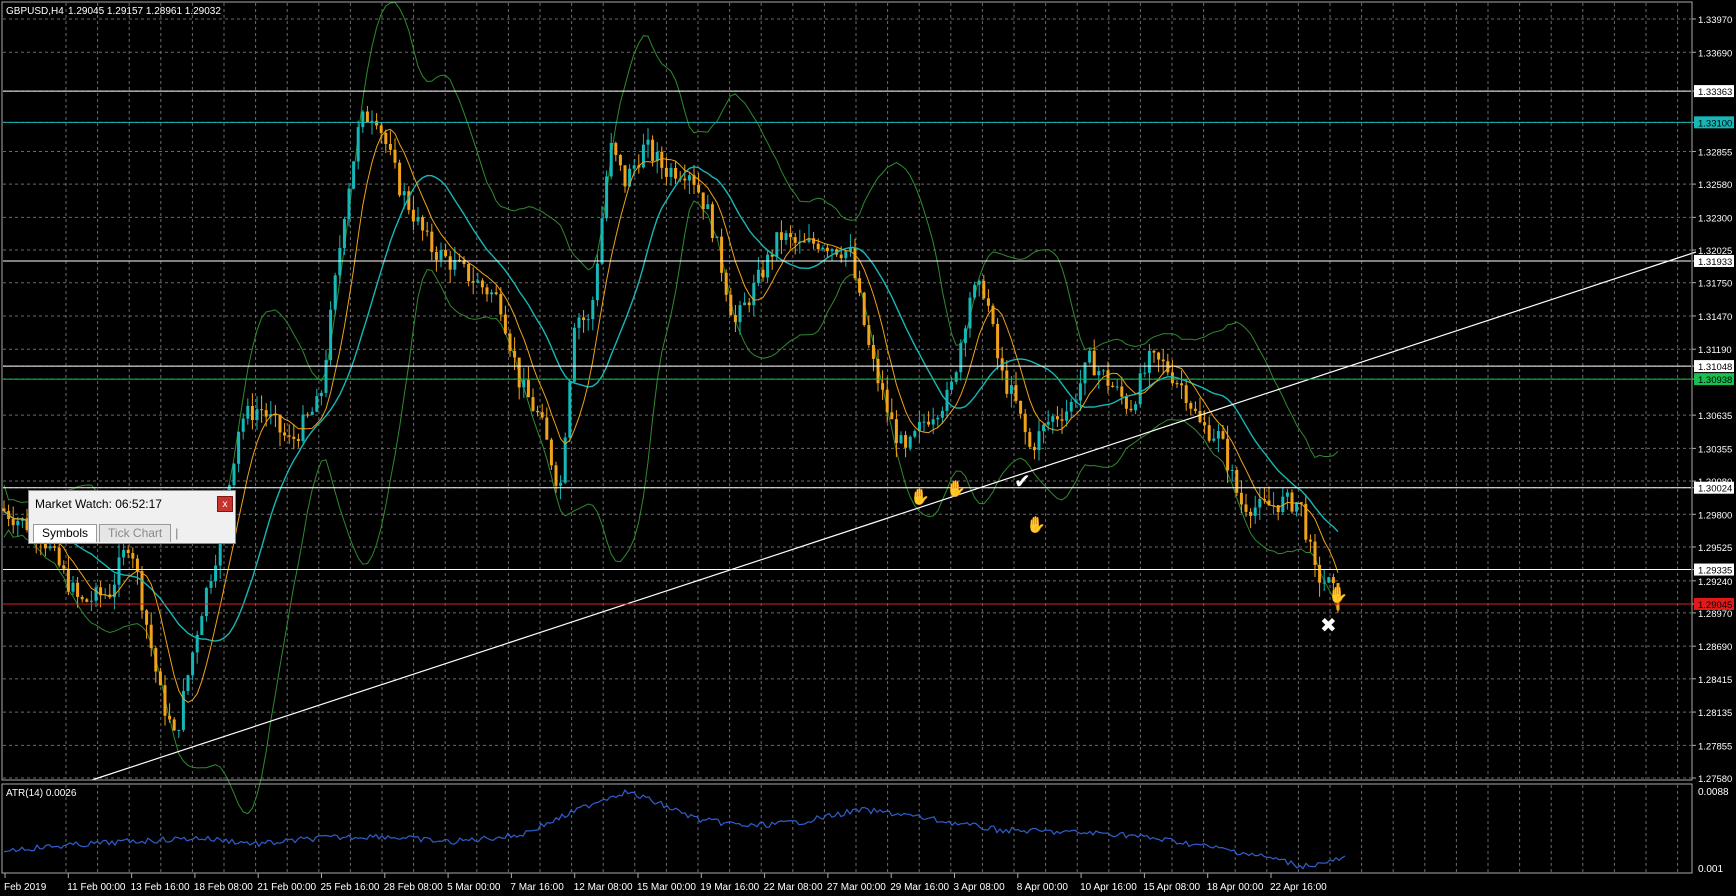 The height and width of the screenshot is (896, 1736). Describe the element at coordinates (603, 887) in the screenshot. I see `time-label: 12 Mar 08:00` at that location.